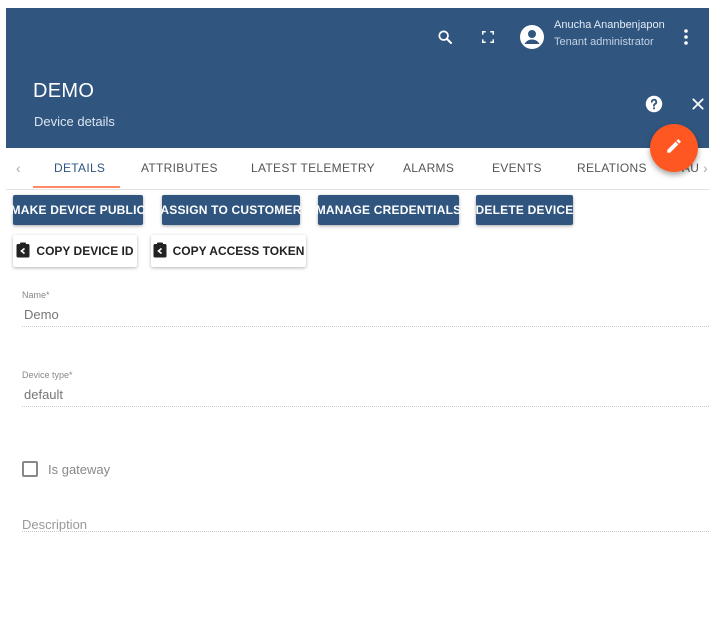 The image size is (709, 628). I want to click on tabs-scroll-left-icon: ‹, so click(18, 168).